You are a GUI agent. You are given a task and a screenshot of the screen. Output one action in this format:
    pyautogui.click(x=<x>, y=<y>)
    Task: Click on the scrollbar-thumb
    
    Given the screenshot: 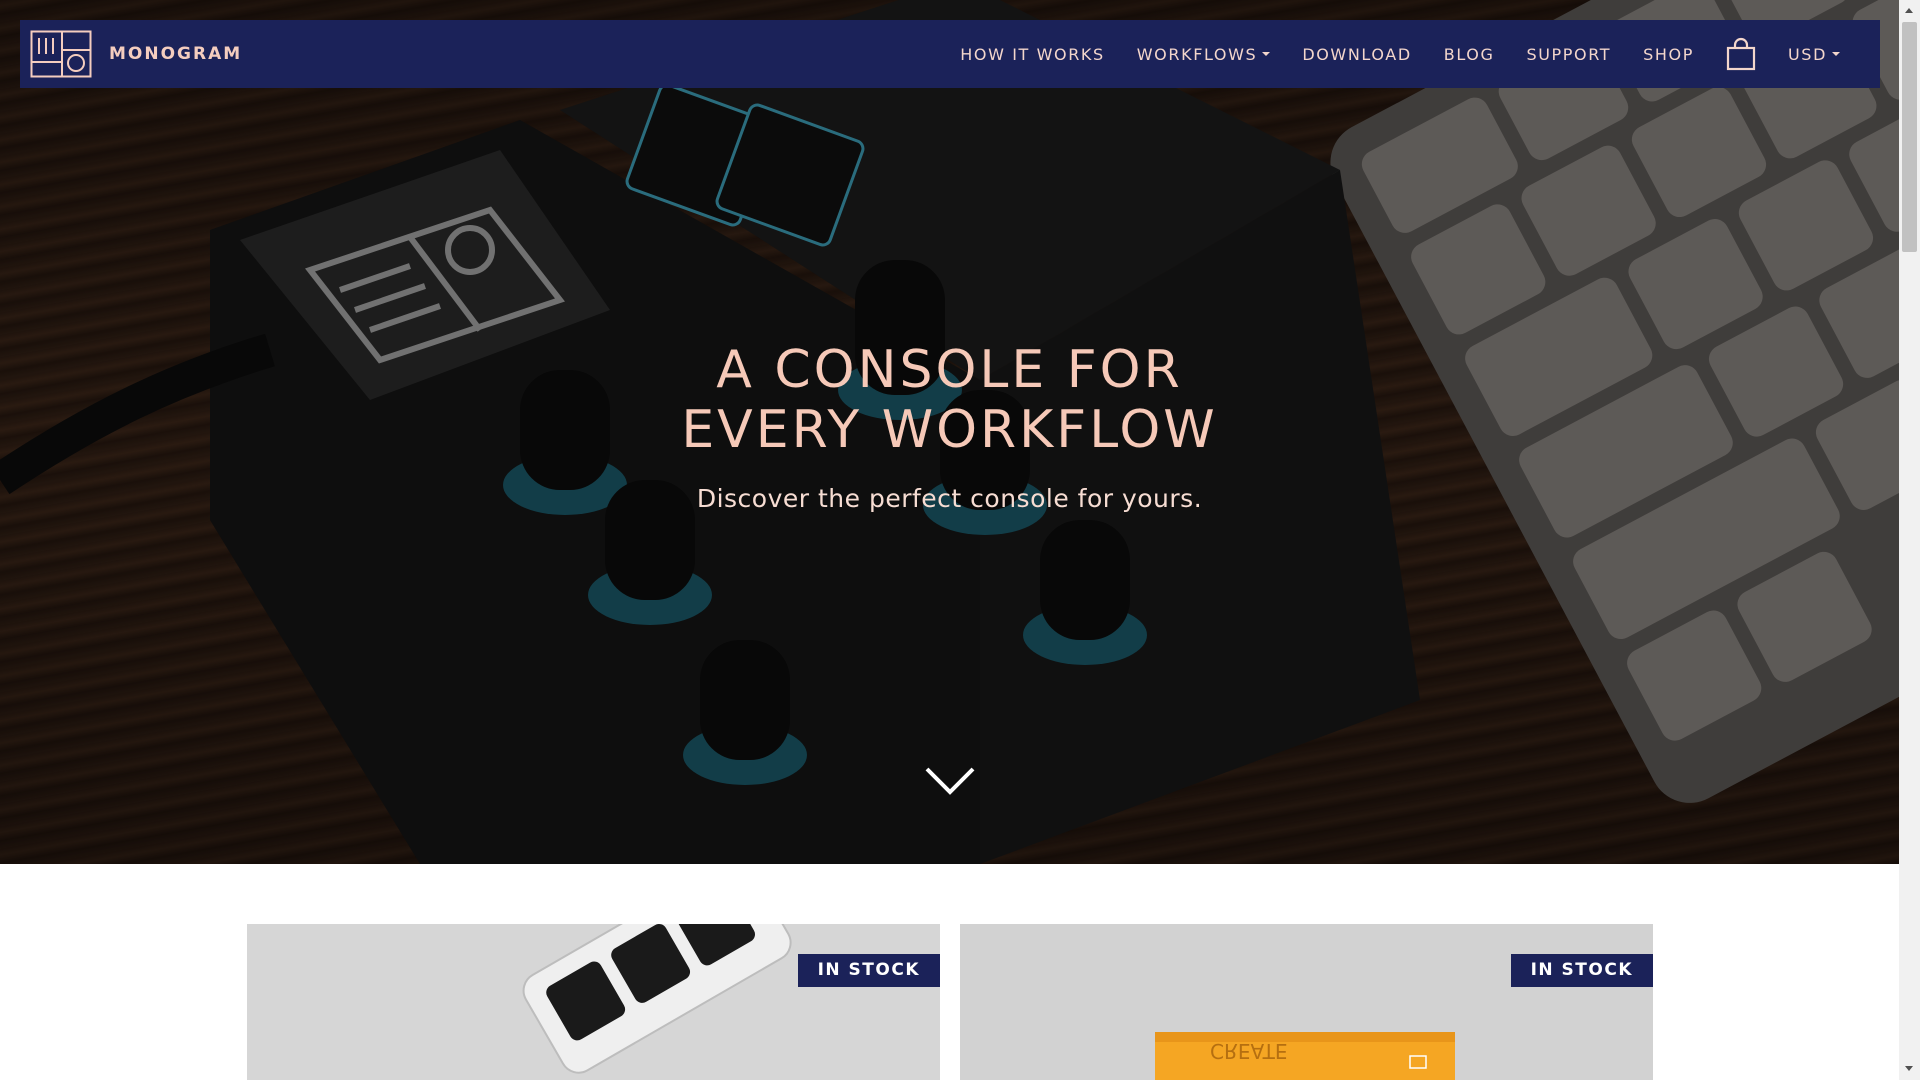 What is the action you would take?
    pyautogui.click(x=1909, y=137)
    